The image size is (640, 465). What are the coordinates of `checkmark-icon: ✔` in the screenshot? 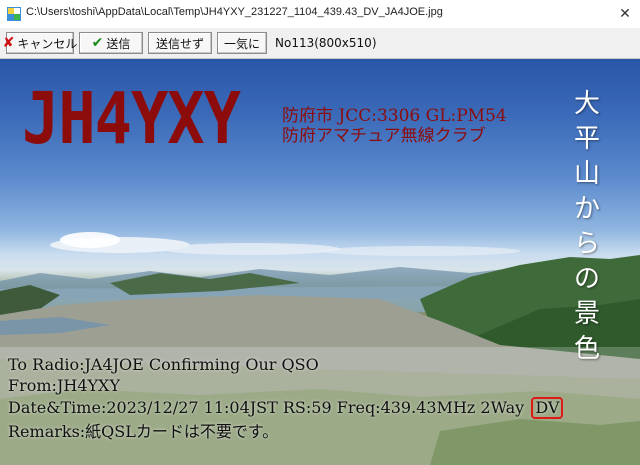 It's located at (97, 43).